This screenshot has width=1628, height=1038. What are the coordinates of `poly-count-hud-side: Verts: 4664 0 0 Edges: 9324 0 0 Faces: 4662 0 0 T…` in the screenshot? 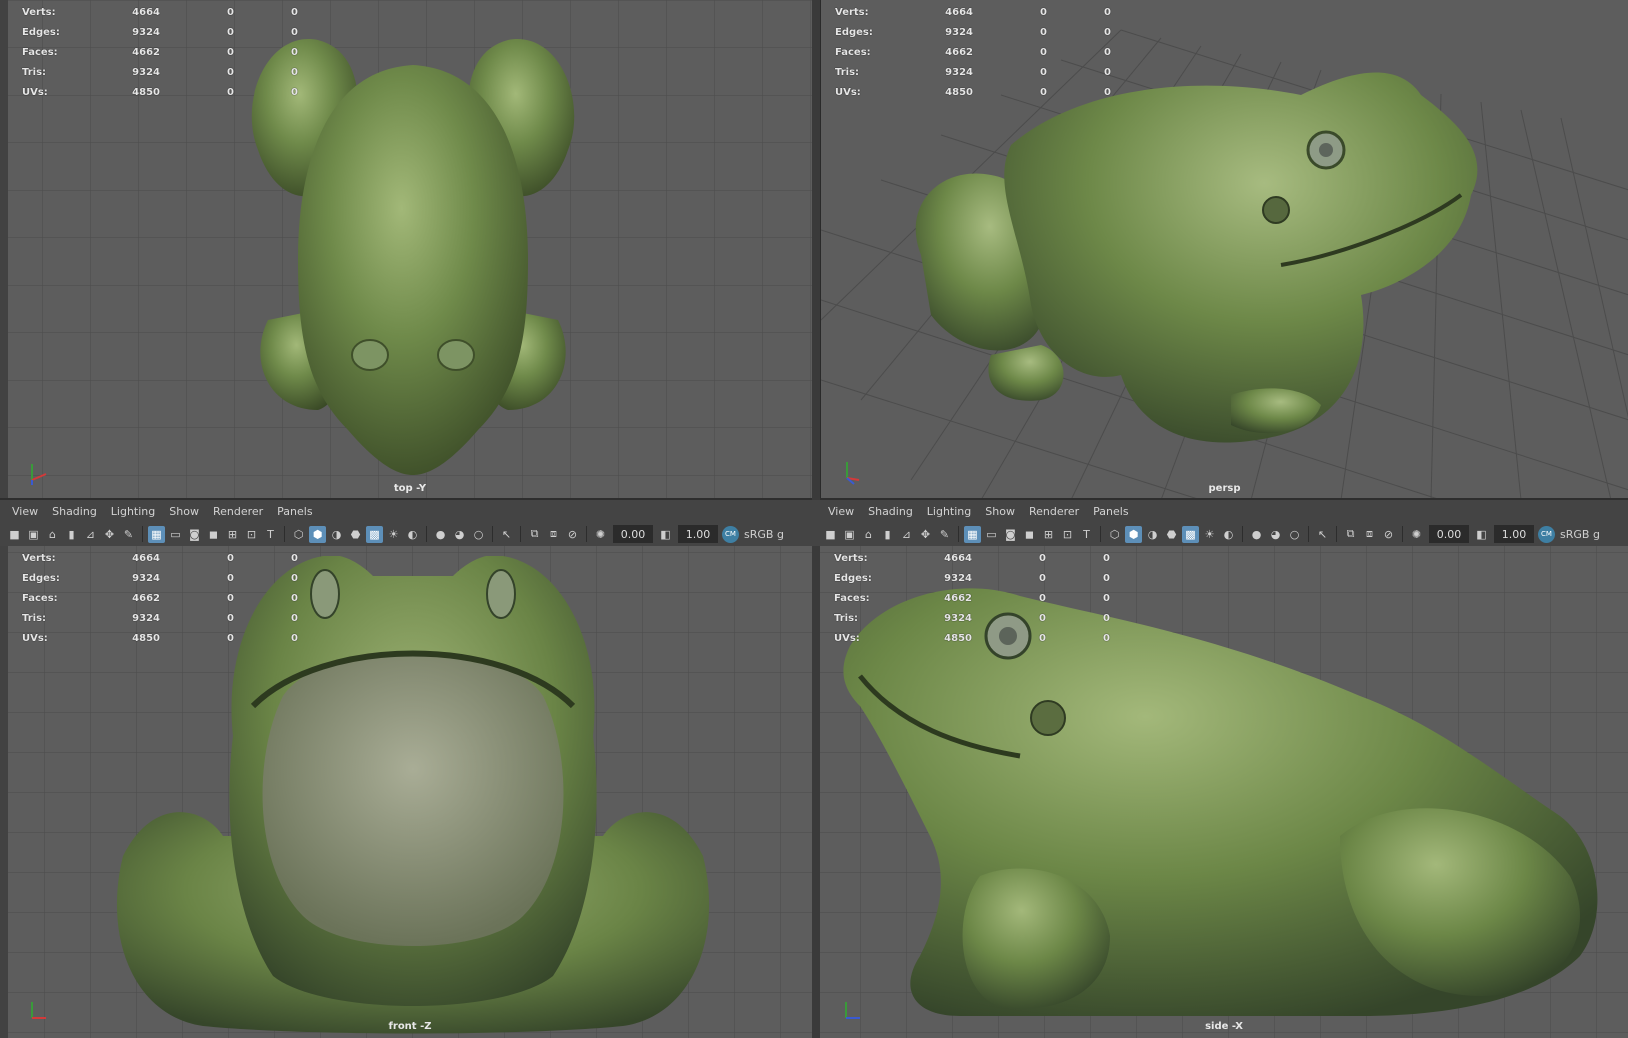 It's located at (972, 598).